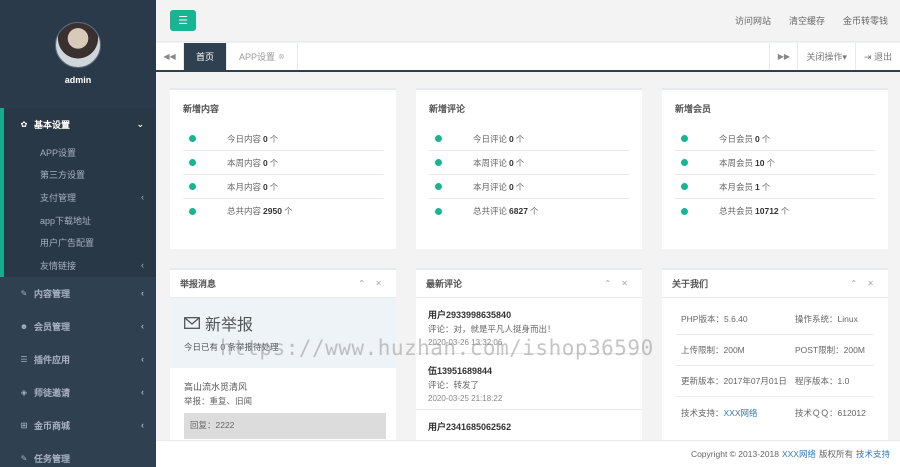 The height and width of the screenshot is (467, 900). What do you see at coordinates (52, 293) in the screenshot?
I see `sidebar-item-label: 内容管理` at bounding box center [52, 293].